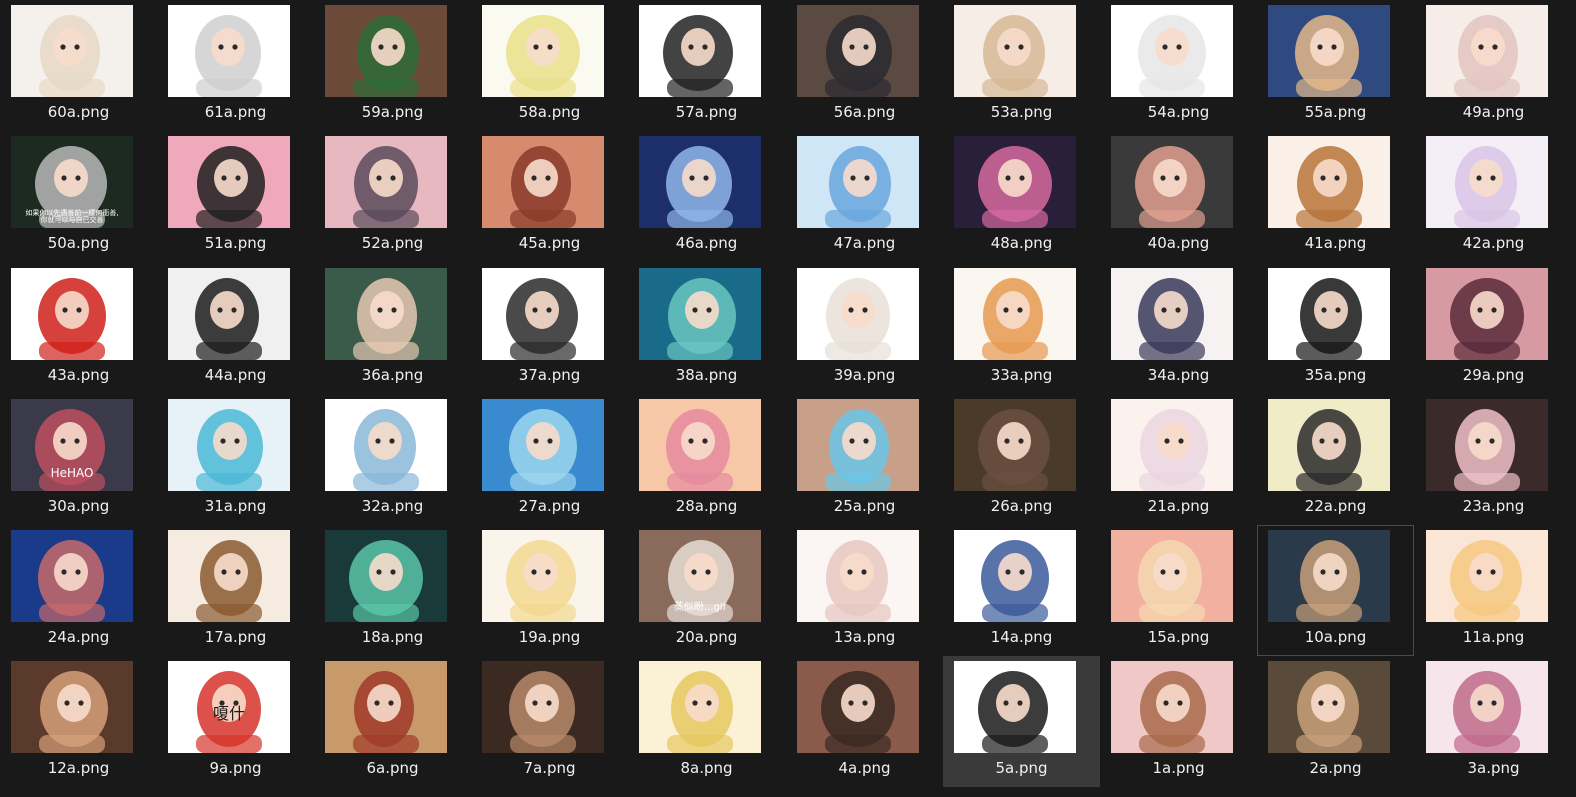 This screenshot has width=1576, height=797. I want to click on file-item: 40a.png, so click(1178, 196).